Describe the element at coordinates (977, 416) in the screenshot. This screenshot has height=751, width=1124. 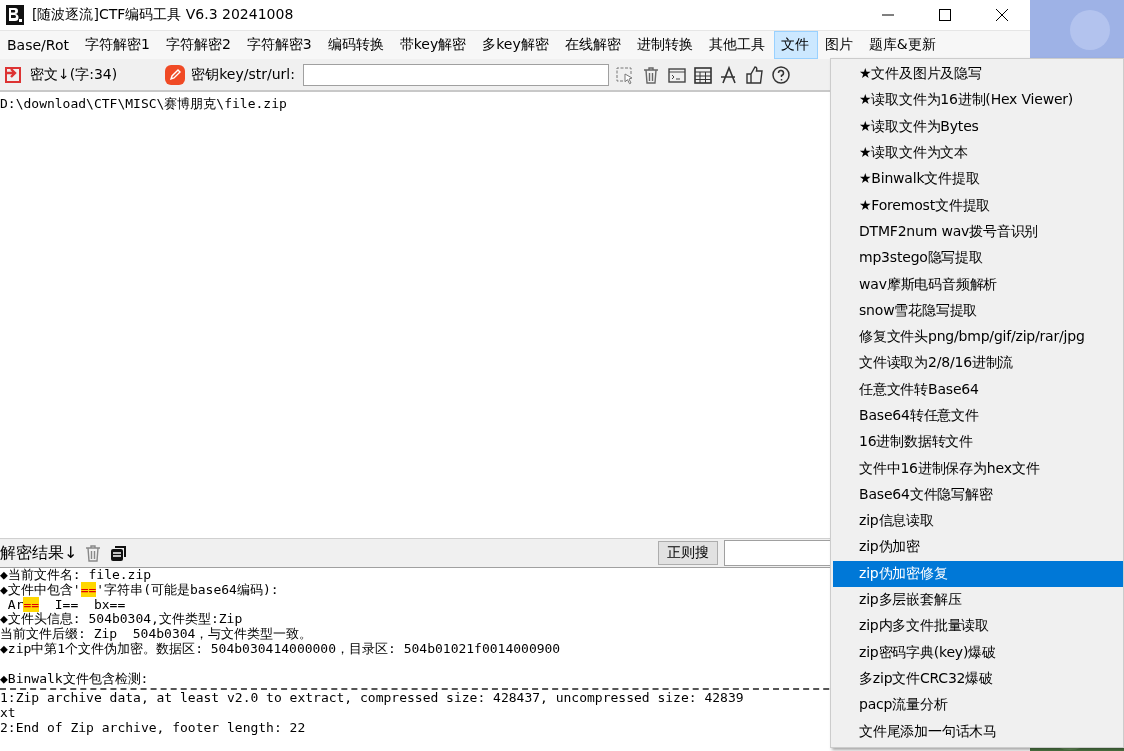
I see `menu-item: Base64转任意文件` at that location.